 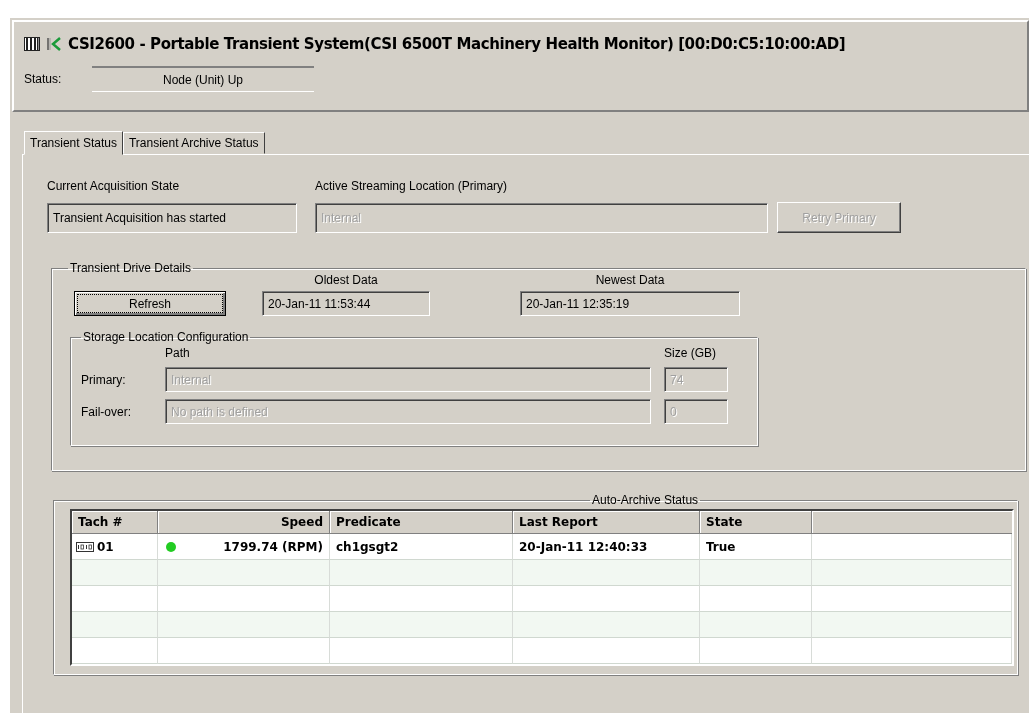 I want to click on tach-number: 01, so click(x=105, y=546).